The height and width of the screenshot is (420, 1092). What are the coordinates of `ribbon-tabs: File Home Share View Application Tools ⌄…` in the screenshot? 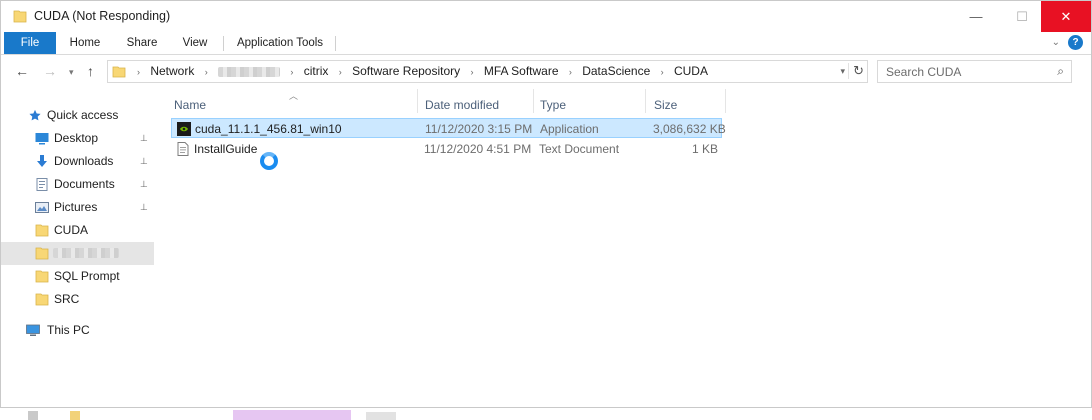 It's located at (546, 43).